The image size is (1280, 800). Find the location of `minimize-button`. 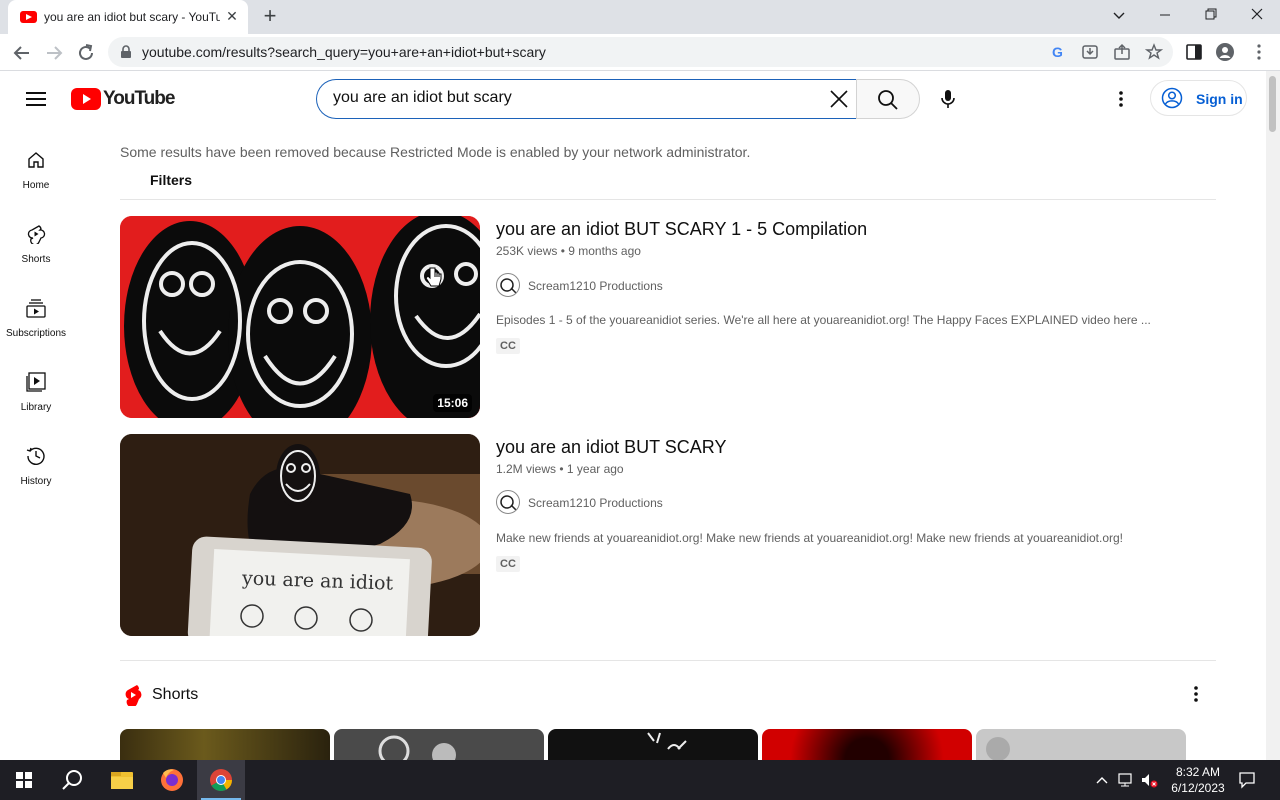

minimize-button is located at coordinates (1165, 17).